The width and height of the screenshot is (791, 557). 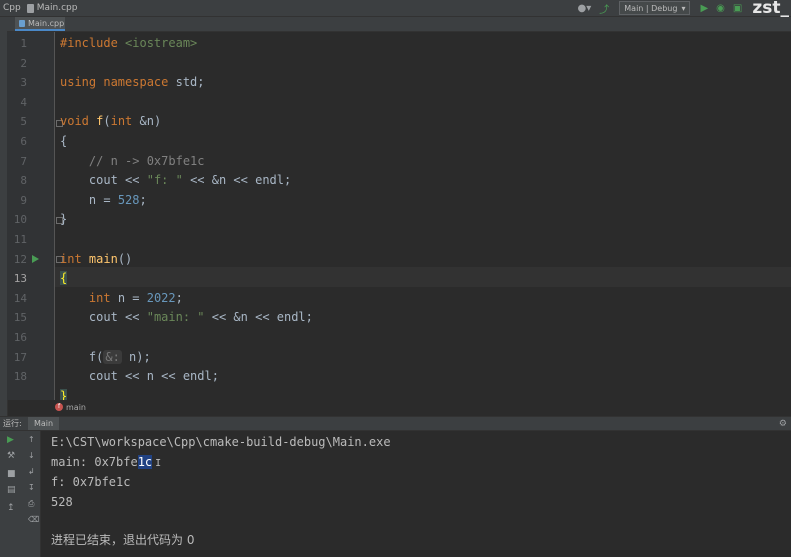 I want to click on punct-token: ;, so click(x=179, y=297).